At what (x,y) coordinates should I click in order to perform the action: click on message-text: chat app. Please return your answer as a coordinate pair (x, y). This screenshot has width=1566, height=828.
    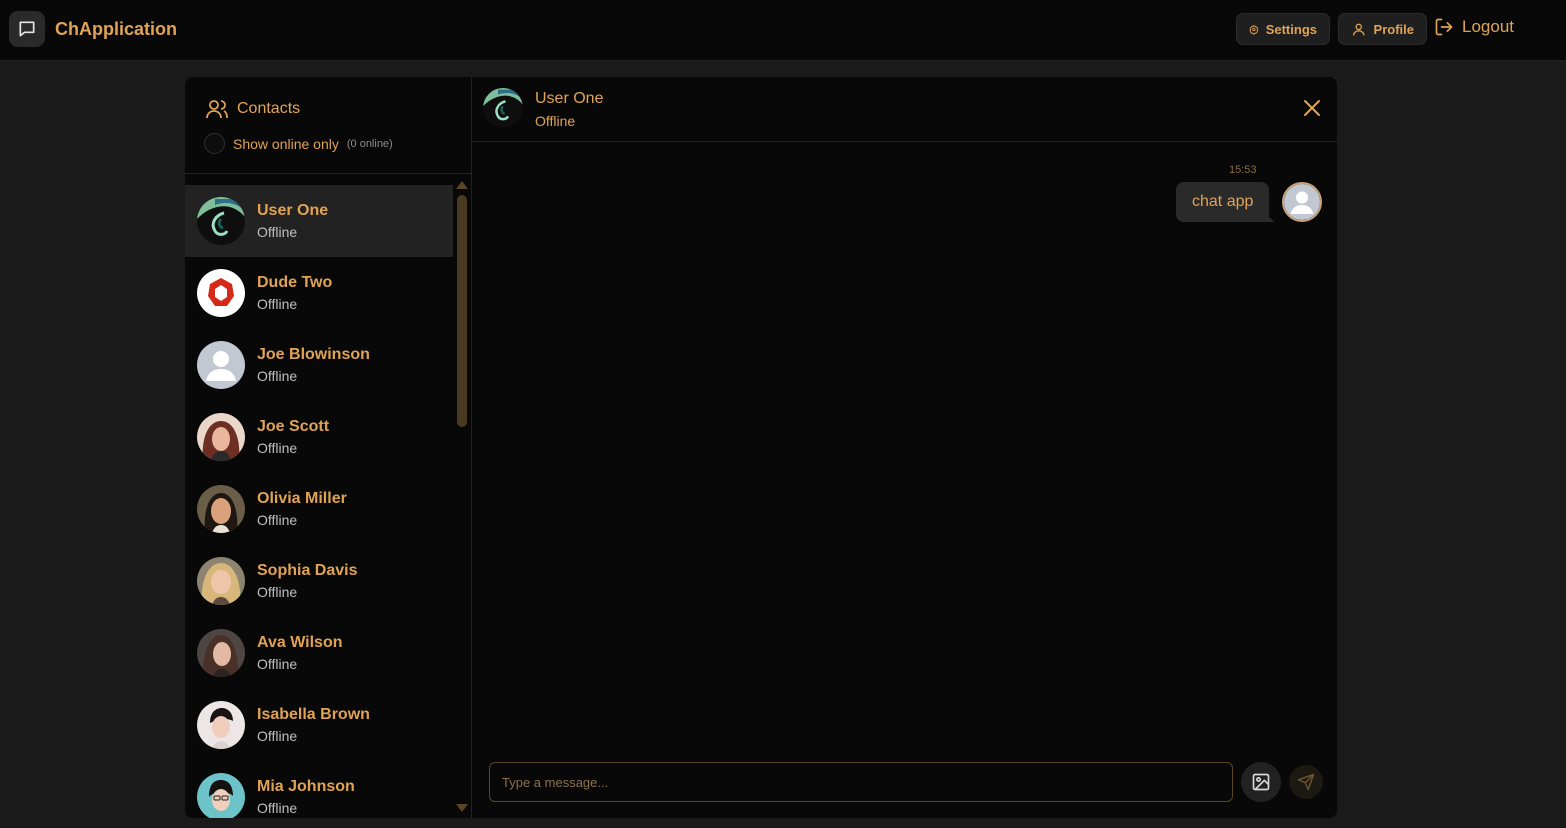
    Looking at the image, I should click on (1223, 201).